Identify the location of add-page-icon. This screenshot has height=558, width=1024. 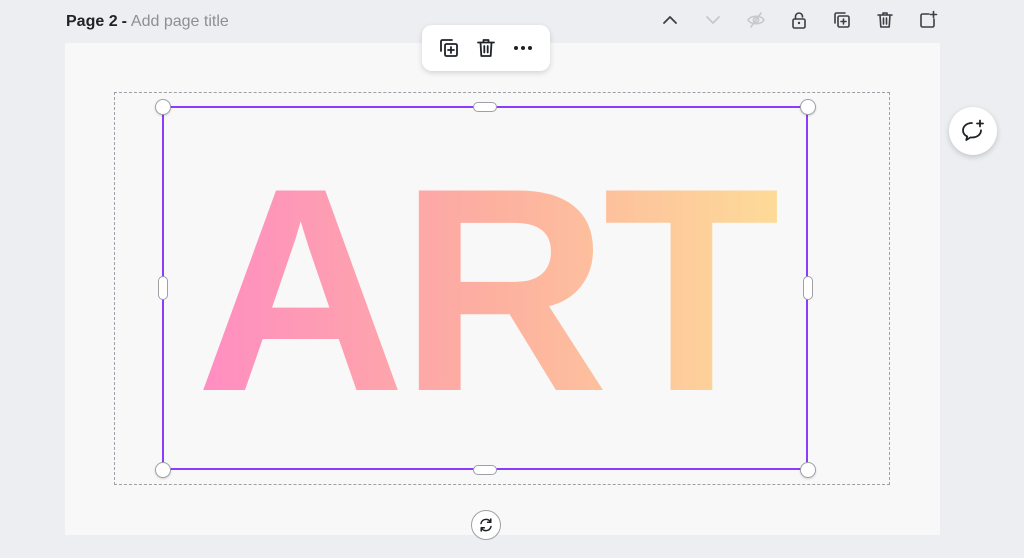
(929, 19).